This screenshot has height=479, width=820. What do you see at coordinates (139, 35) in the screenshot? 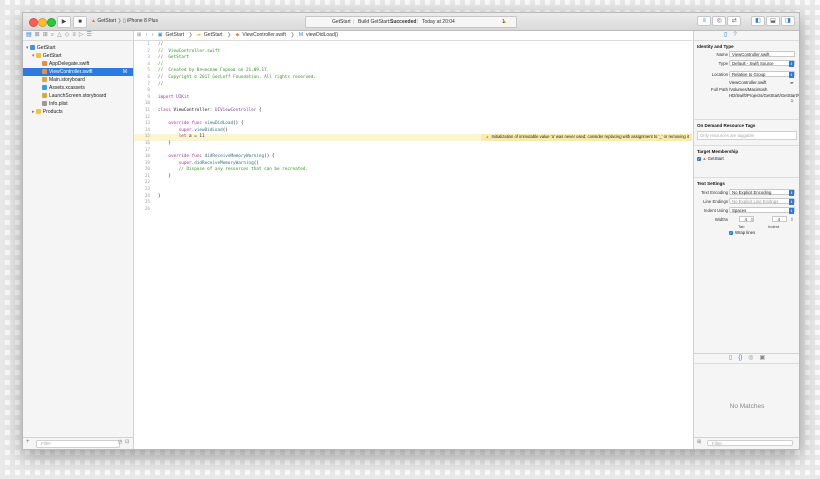
I see `related-items-icon: ⊞` at bounding box center [139, 35].